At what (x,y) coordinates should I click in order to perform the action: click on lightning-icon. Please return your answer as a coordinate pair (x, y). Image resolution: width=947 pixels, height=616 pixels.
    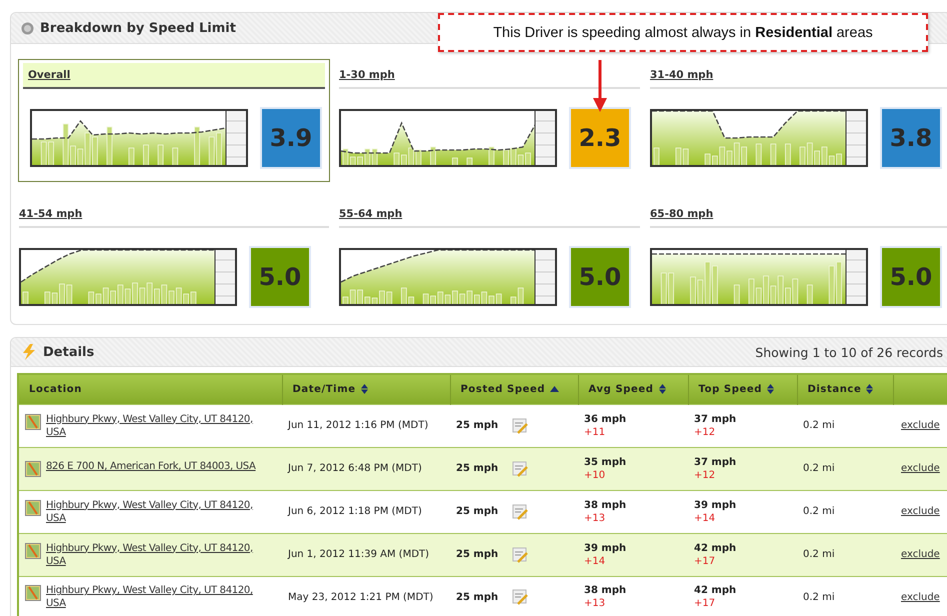
    Looking at the image, I should click on (29, 352).